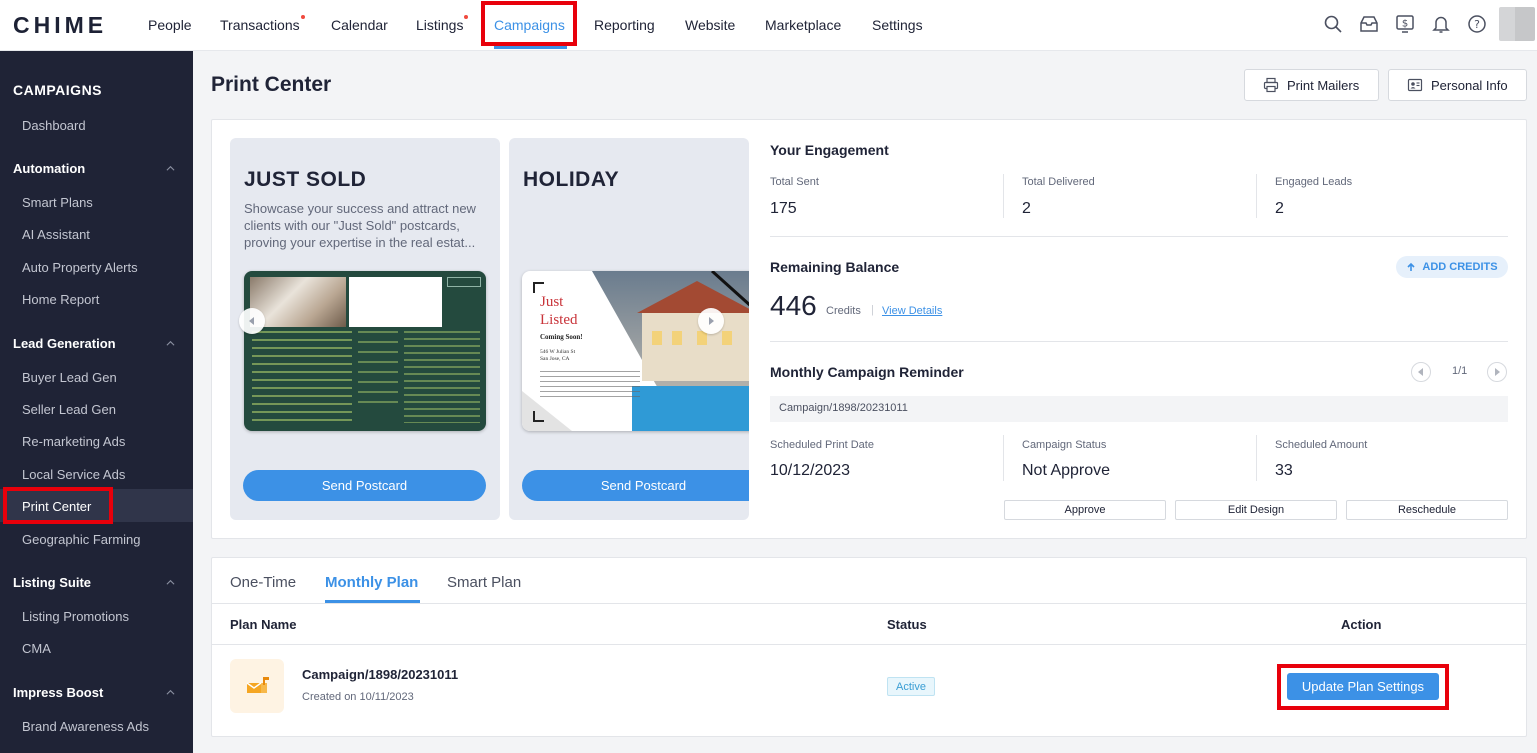  I want to click on mailbox-icon, so click(257, 686).